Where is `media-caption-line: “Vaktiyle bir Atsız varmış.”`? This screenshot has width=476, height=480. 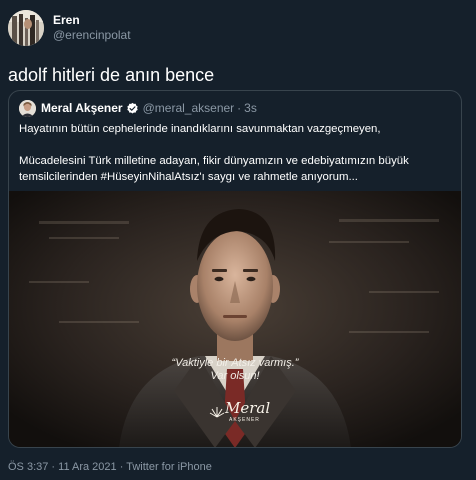 media-caption-line: “Vaktiyle bir Atsız varmış.” is located at coordinates (235, 363).